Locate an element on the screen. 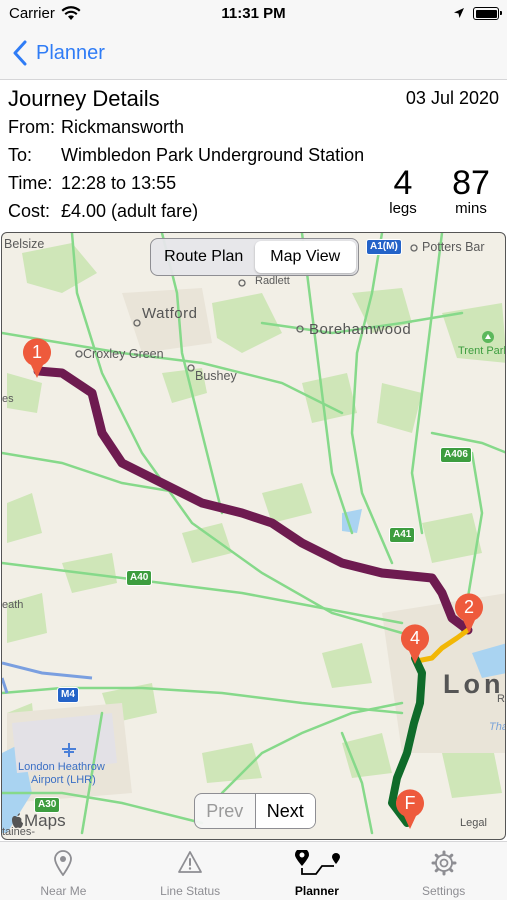  journey-date: 03 Jul 2020 is located at coordinates (452, 98).